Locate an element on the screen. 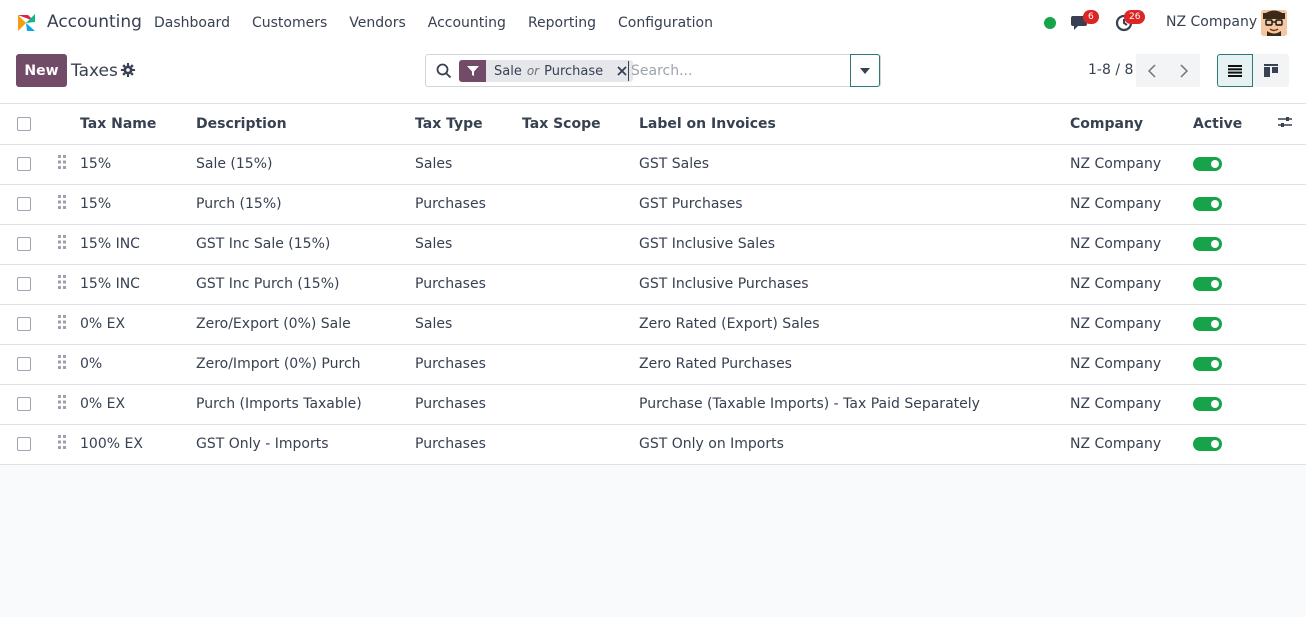 The height and width of the screenshot is (617, 1306). cell-label: GST Inclusive Sales is located at coordinates (854, 244).